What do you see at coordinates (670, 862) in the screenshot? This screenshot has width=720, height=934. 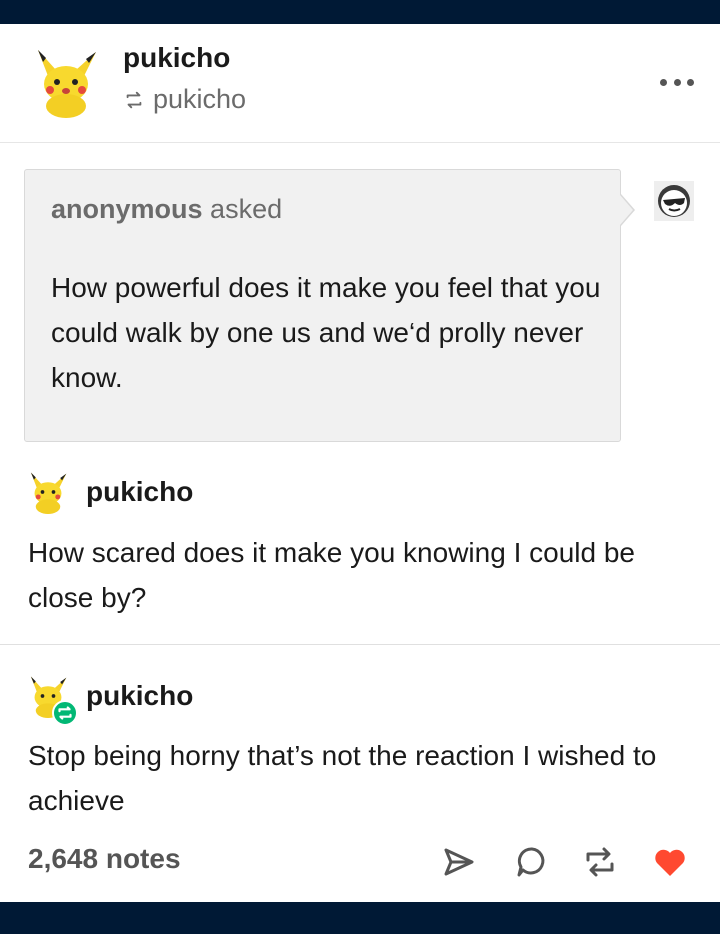 I see `heart-icon` at bounding box center [670, 862].